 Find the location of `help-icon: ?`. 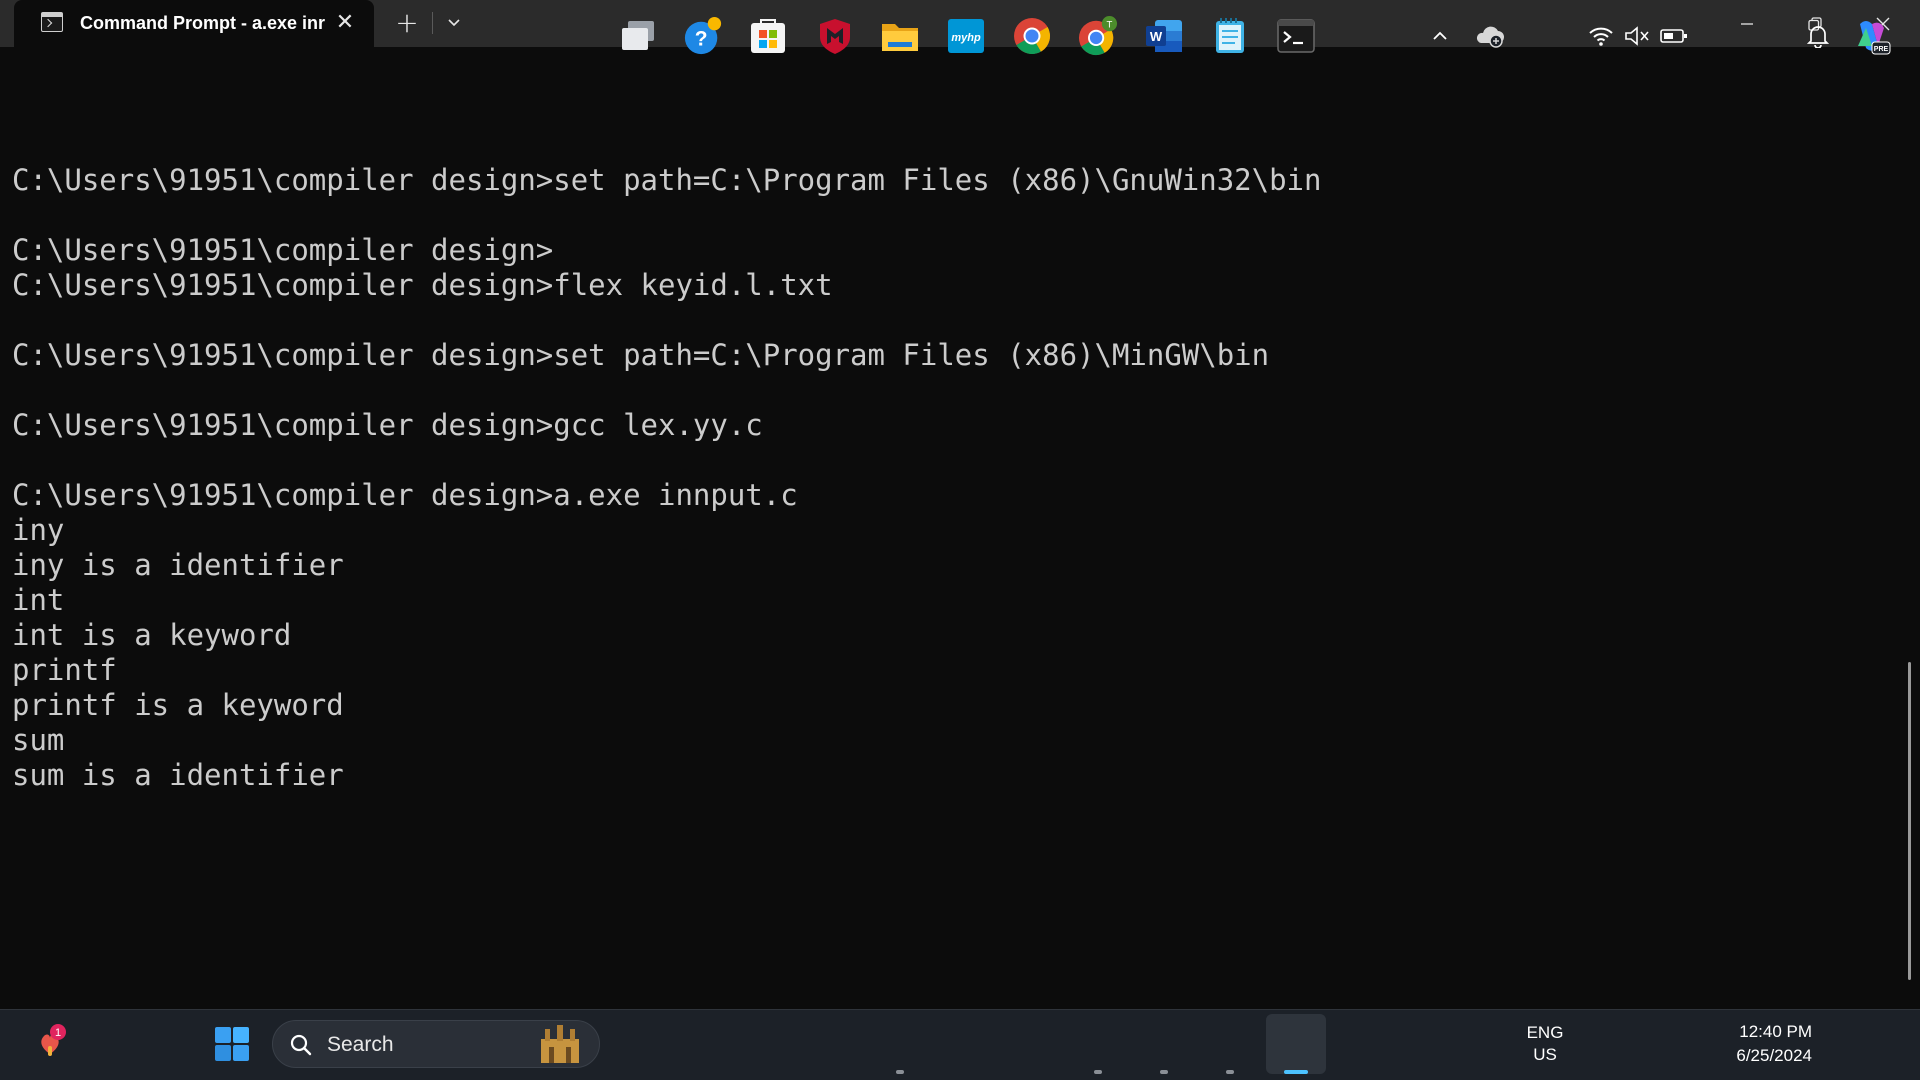

help-icon: ? is located at coordinates (703, 35).